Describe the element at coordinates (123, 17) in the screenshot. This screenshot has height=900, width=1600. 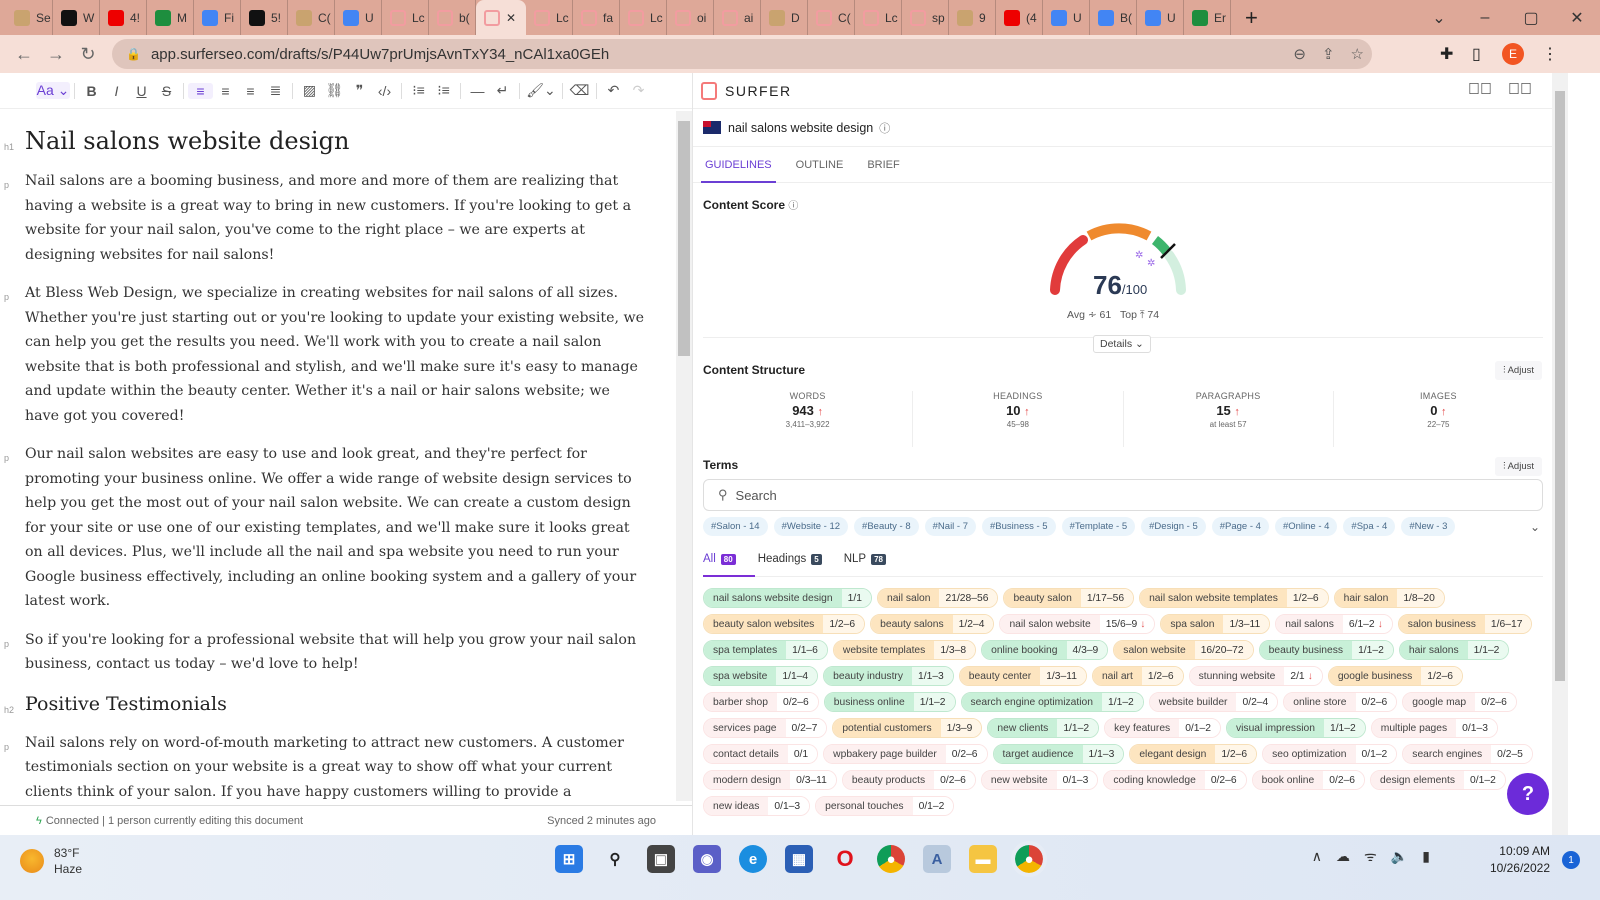
I see `browser-tab: 4!` at that location.